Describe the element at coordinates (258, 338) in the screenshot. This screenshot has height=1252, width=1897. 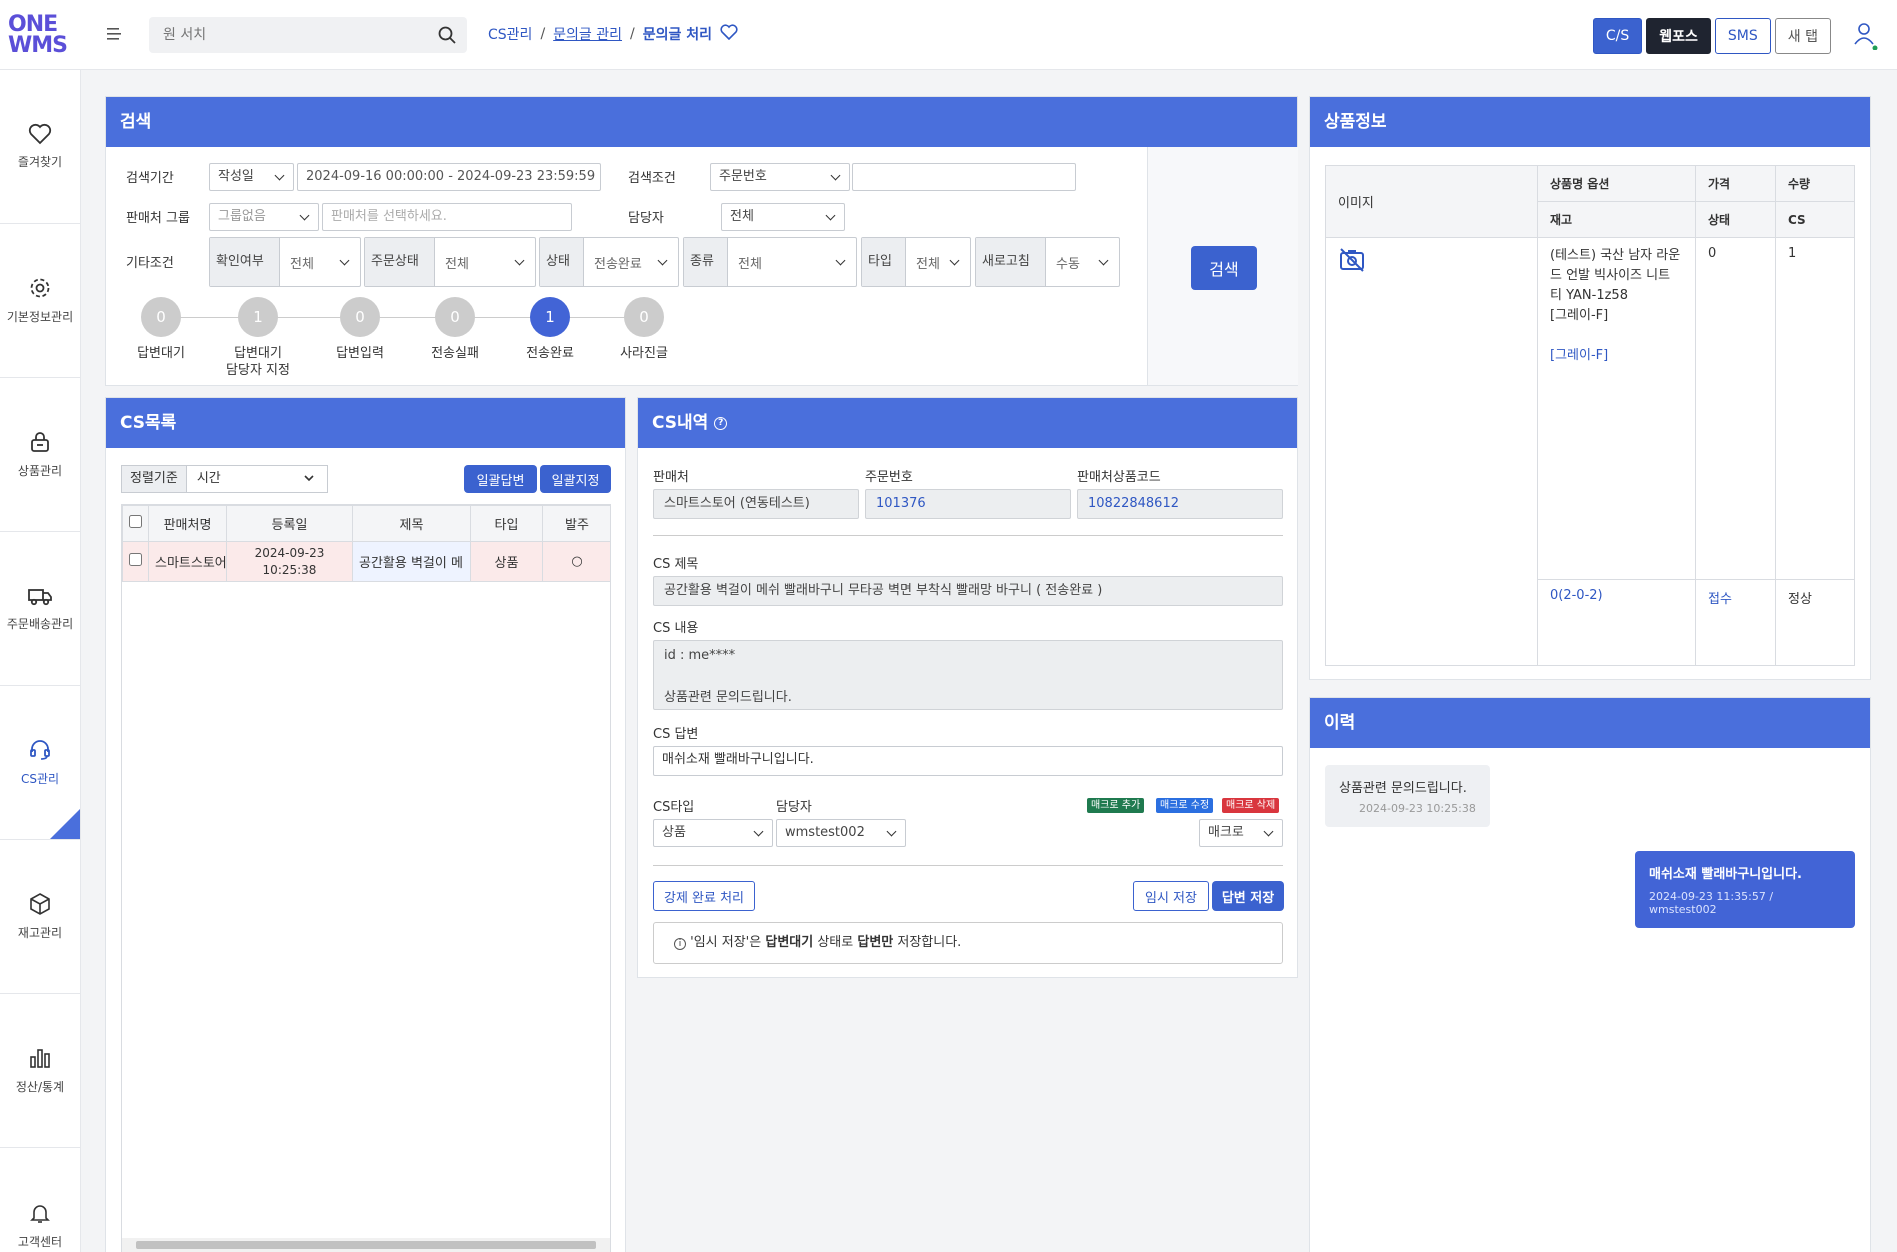
I see `step-waiting-assigned: 1 답변대기 담당자 지정` at that location.